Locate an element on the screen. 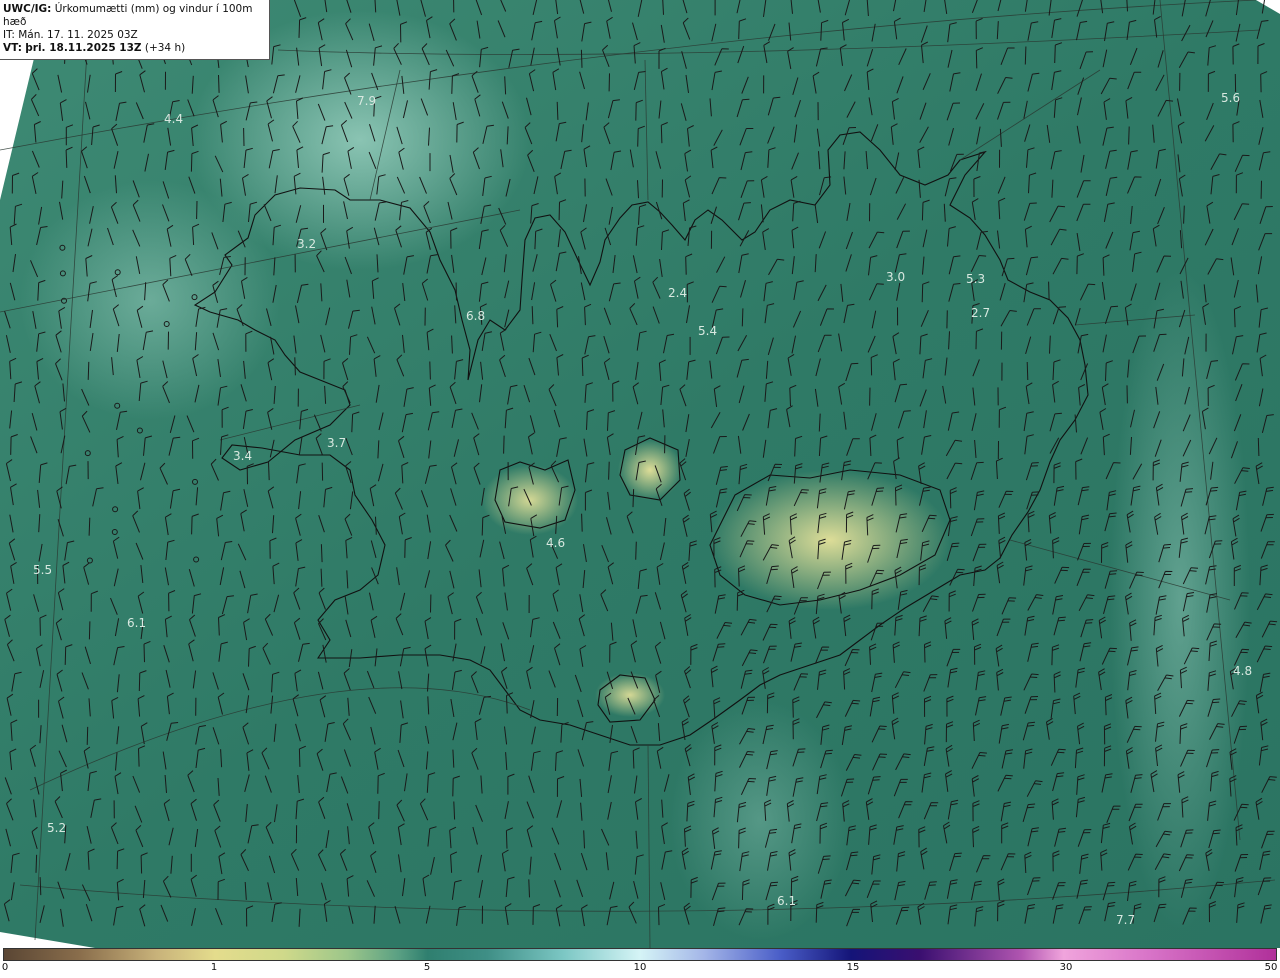  colorbar-tick: 10 is located at coordinates (640, 967).